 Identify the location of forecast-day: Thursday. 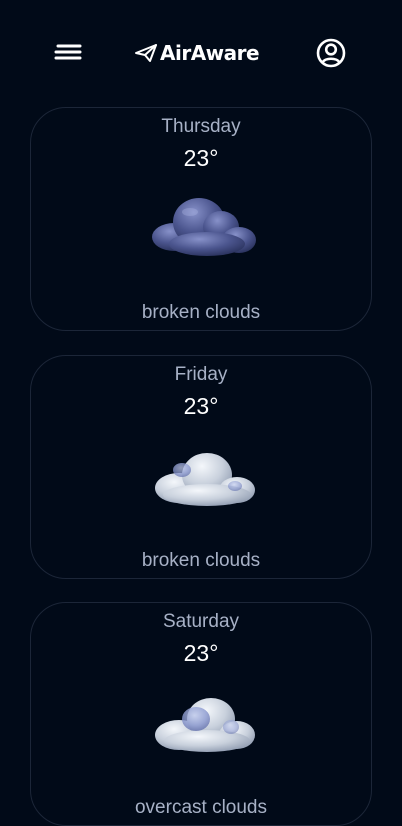
(201, 126).